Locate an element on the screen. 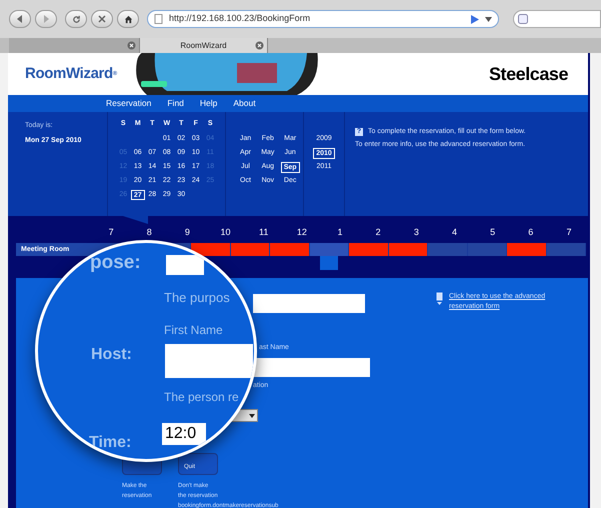 The height and width of the screenshot is (508, 601). hour-label: 1 is located at coordinates (340, 233).